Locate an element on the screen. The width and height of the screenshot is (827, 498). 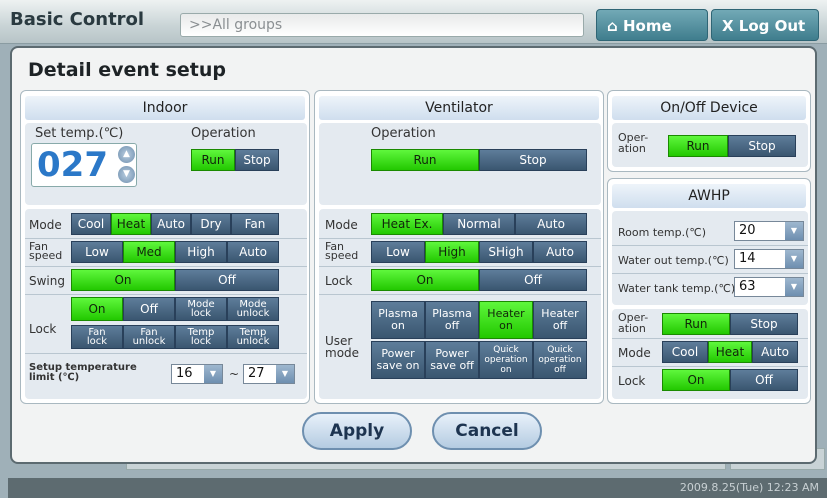
water-tank-temp-select: 63 ▼ is located at coordinates (769, 287).